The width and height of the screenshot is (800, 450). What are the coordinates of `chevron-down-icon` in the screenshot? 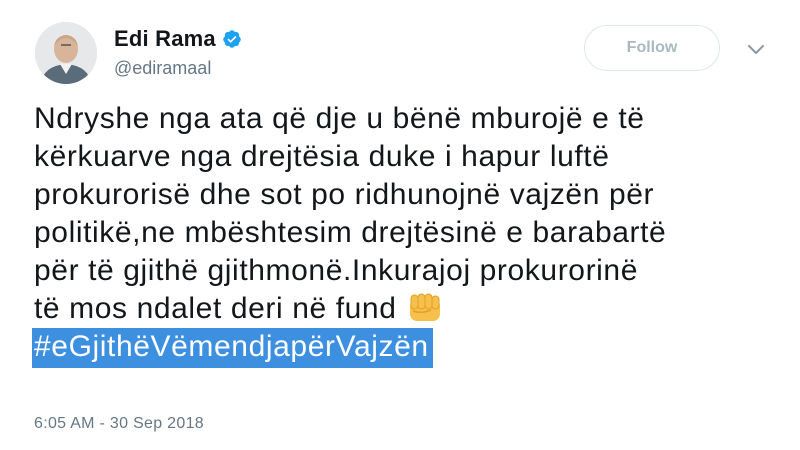 It's located at (756, 49).